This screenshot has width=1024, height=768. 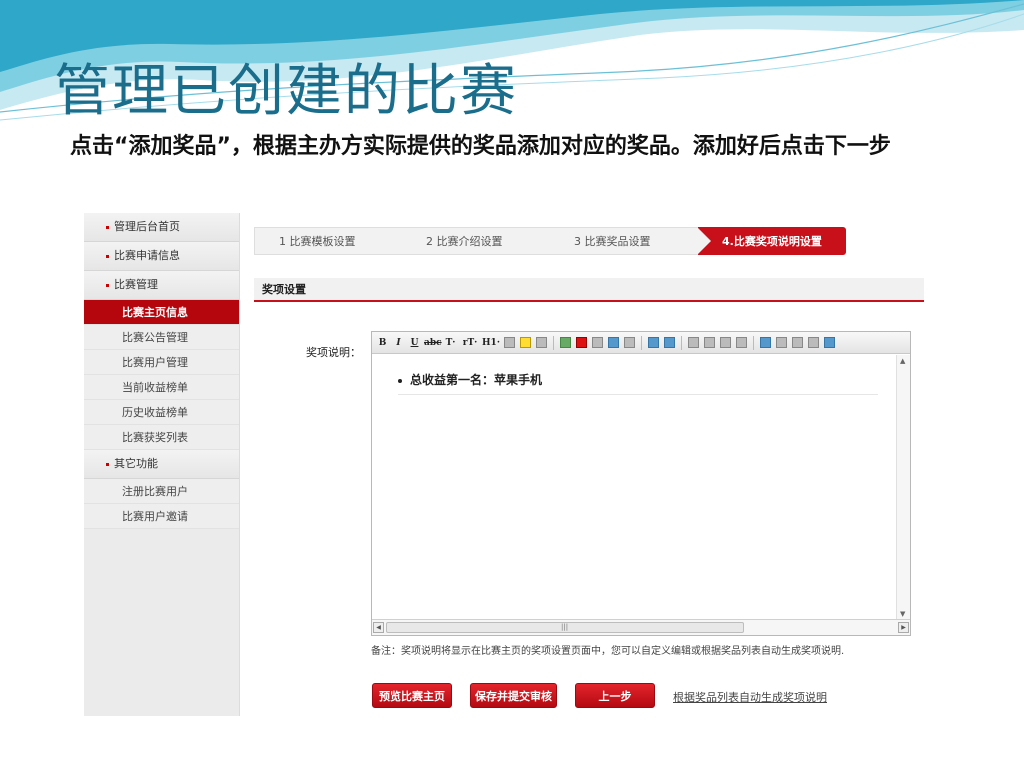 I want to click on wizard-steps: 1 比赛模板设置 2 比赛介绍设置 3 比赛奖品设置 4.比赛奖项说明设置, so click(x=550, y=241).